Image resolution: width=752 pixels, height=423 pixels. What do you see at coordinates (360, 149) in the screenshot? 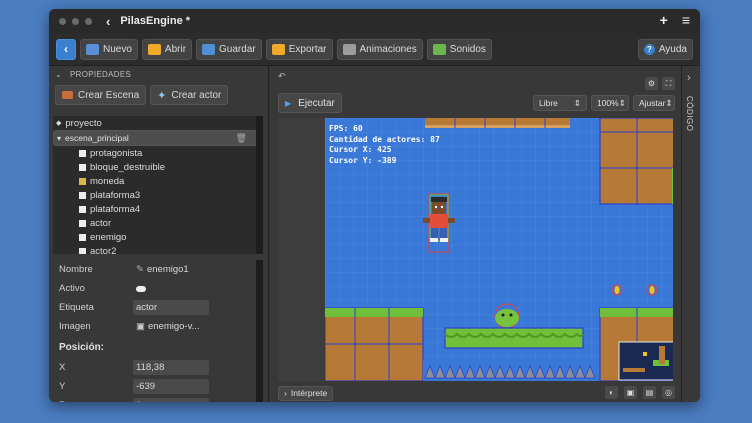
I see `cursor-x-text: Cursor X: 425` at bounding box center [360, 149].